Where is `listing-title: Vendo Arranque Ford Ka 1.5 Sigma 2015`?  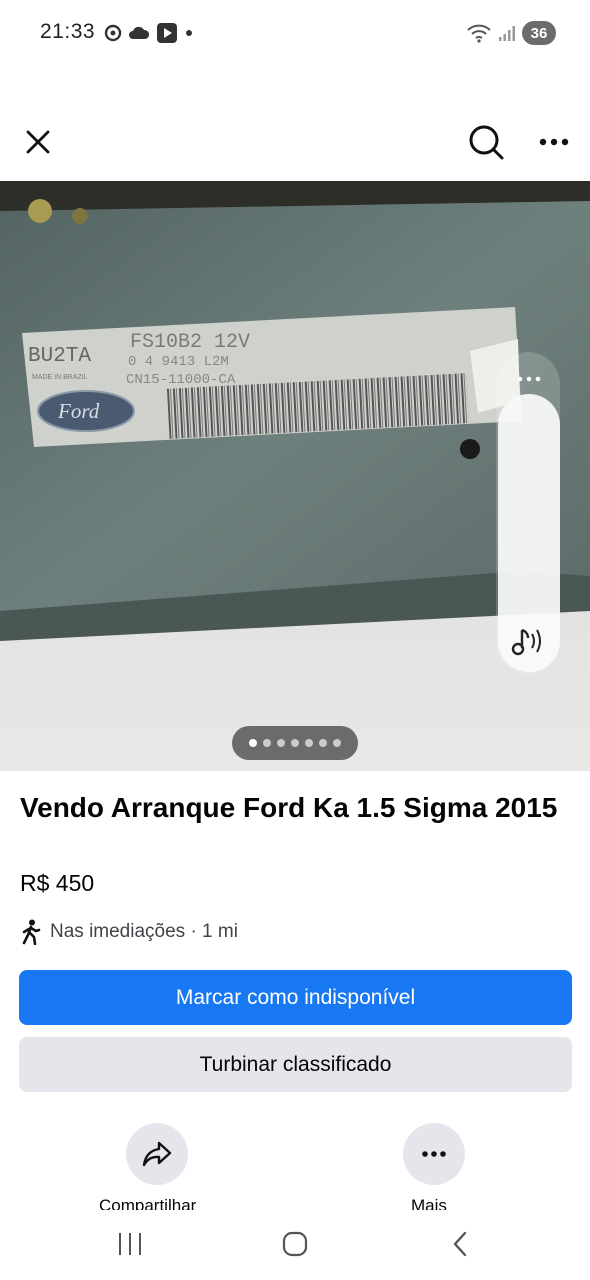
listing-title: Vendo Arranque Ford Ka 1.5 Sigma 2015 is located at coordinates (289, 807).